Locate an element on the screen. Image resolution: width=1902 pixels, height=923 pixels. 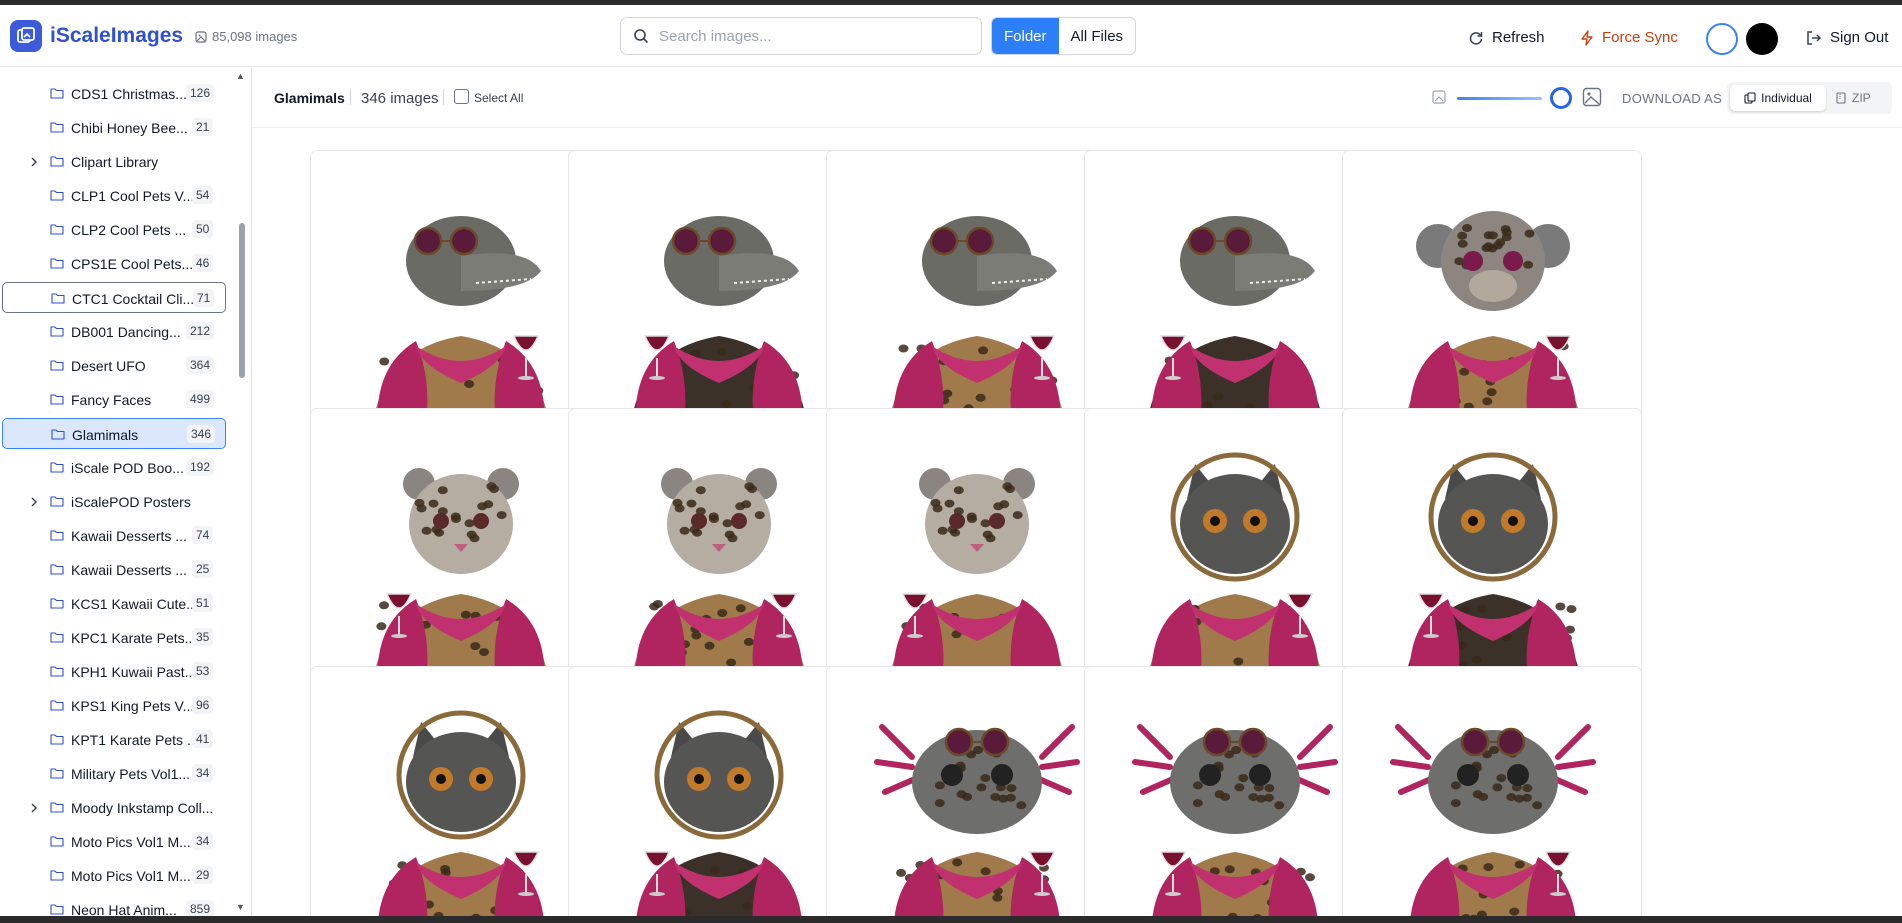
sidebar-folder-item: Glamimals 346 is located at coordinates (114, 433).